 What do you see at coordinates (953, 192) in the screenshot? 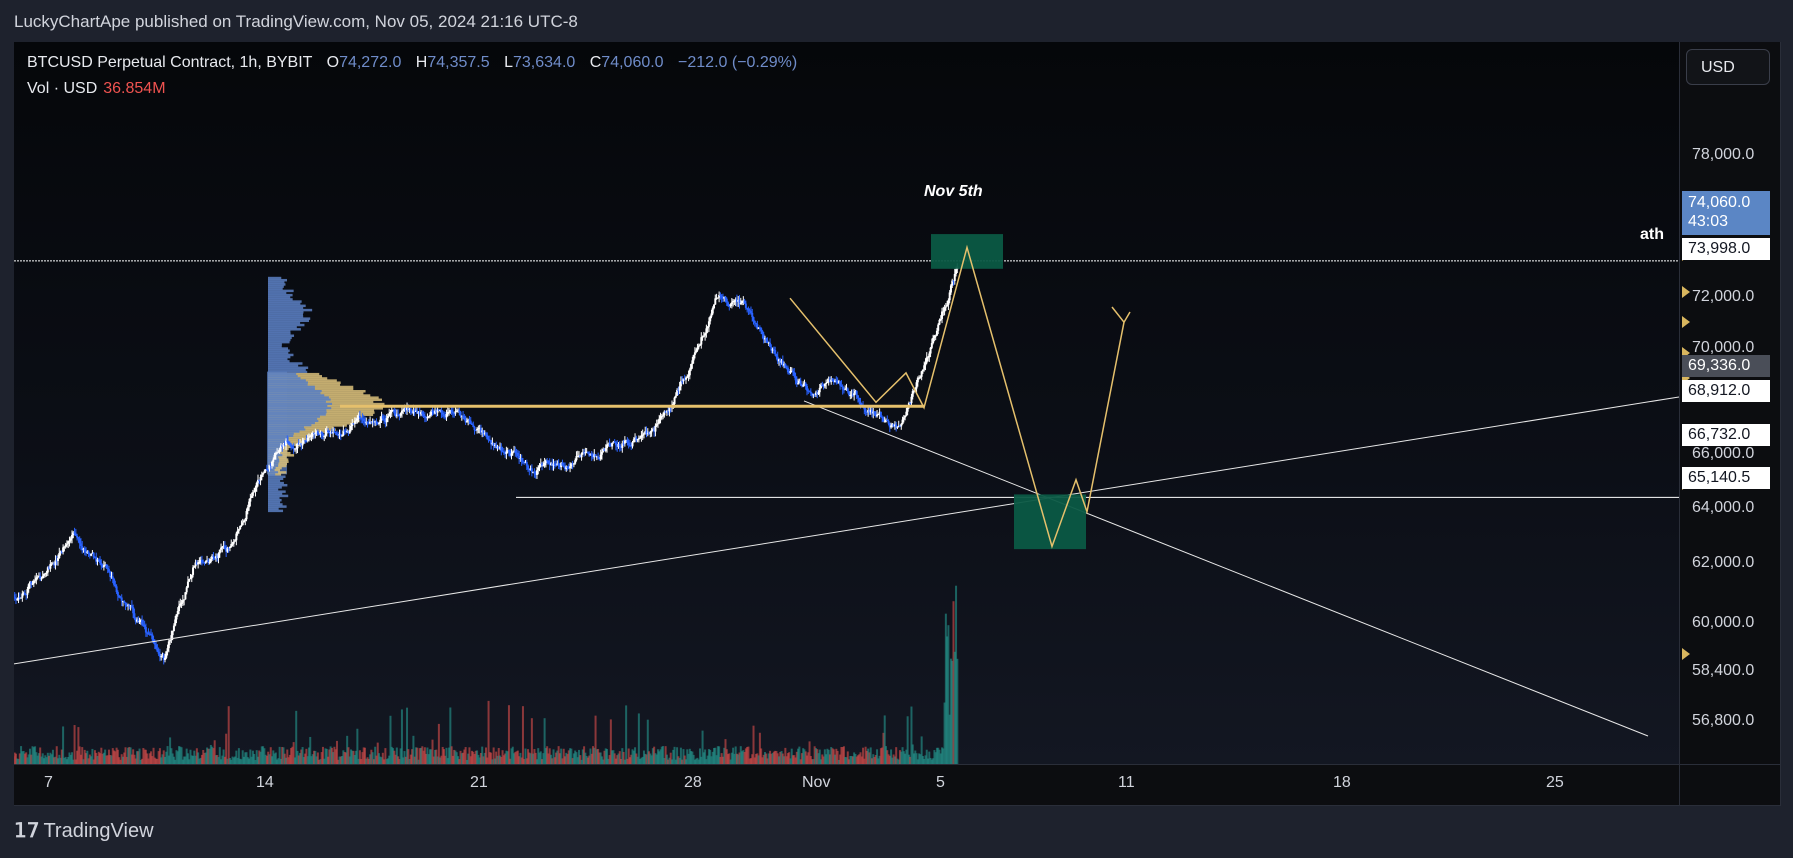
I see `date-annotation: Nov 5th` at bounding box center [953, 192].